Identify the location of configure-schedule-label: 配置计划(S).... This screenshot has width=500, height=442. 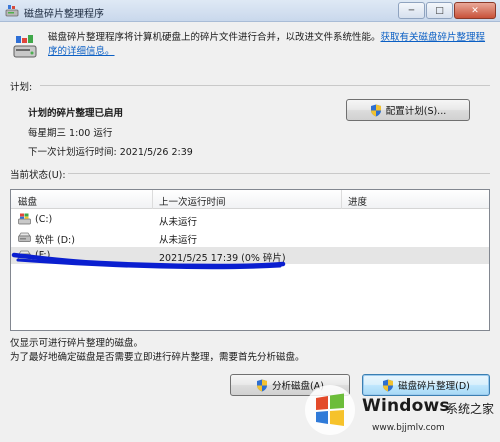
(416, 111).